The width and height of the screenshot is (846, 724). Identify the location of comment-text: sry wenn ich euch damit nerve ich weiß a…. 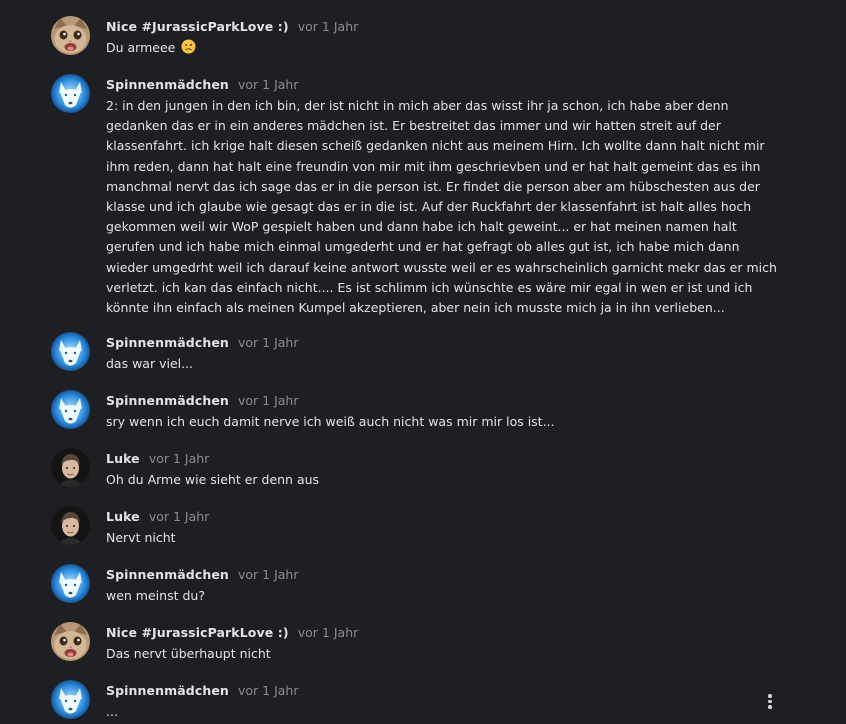
(436, 422).